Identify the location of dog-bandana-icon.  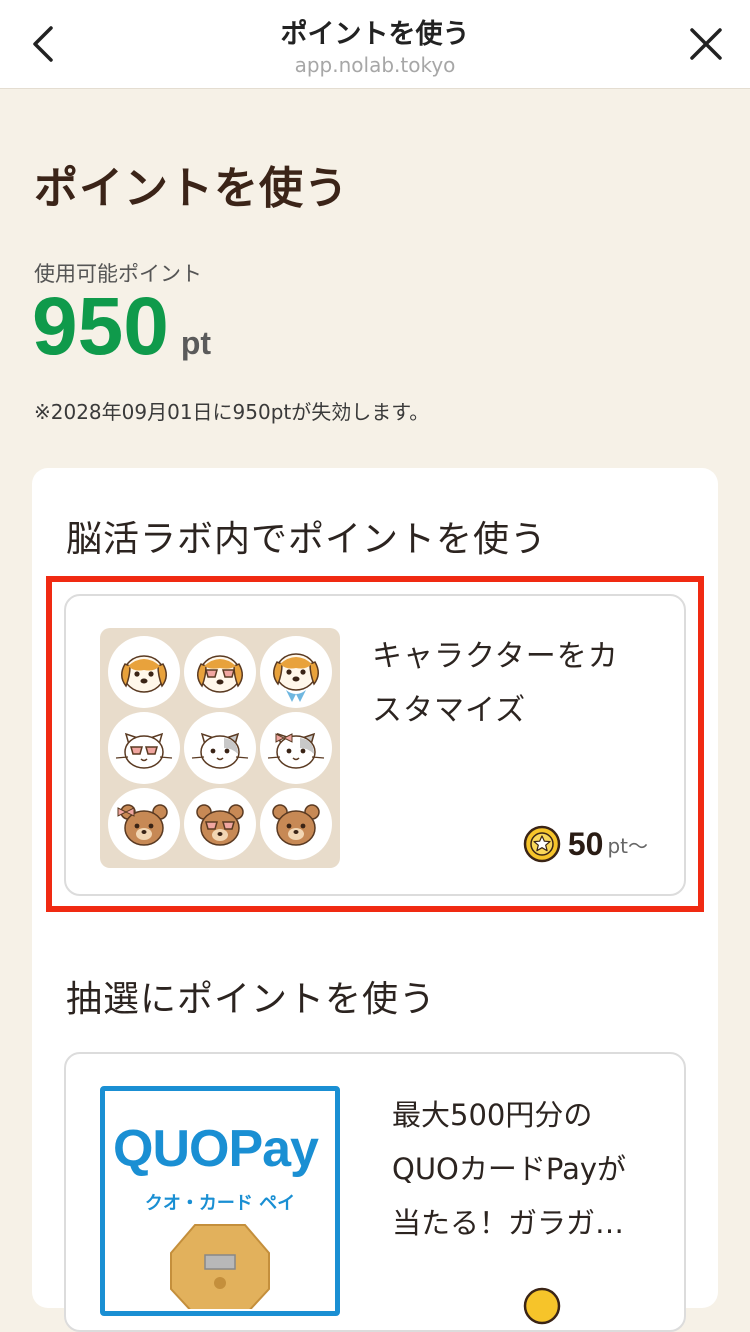
(296, 672).